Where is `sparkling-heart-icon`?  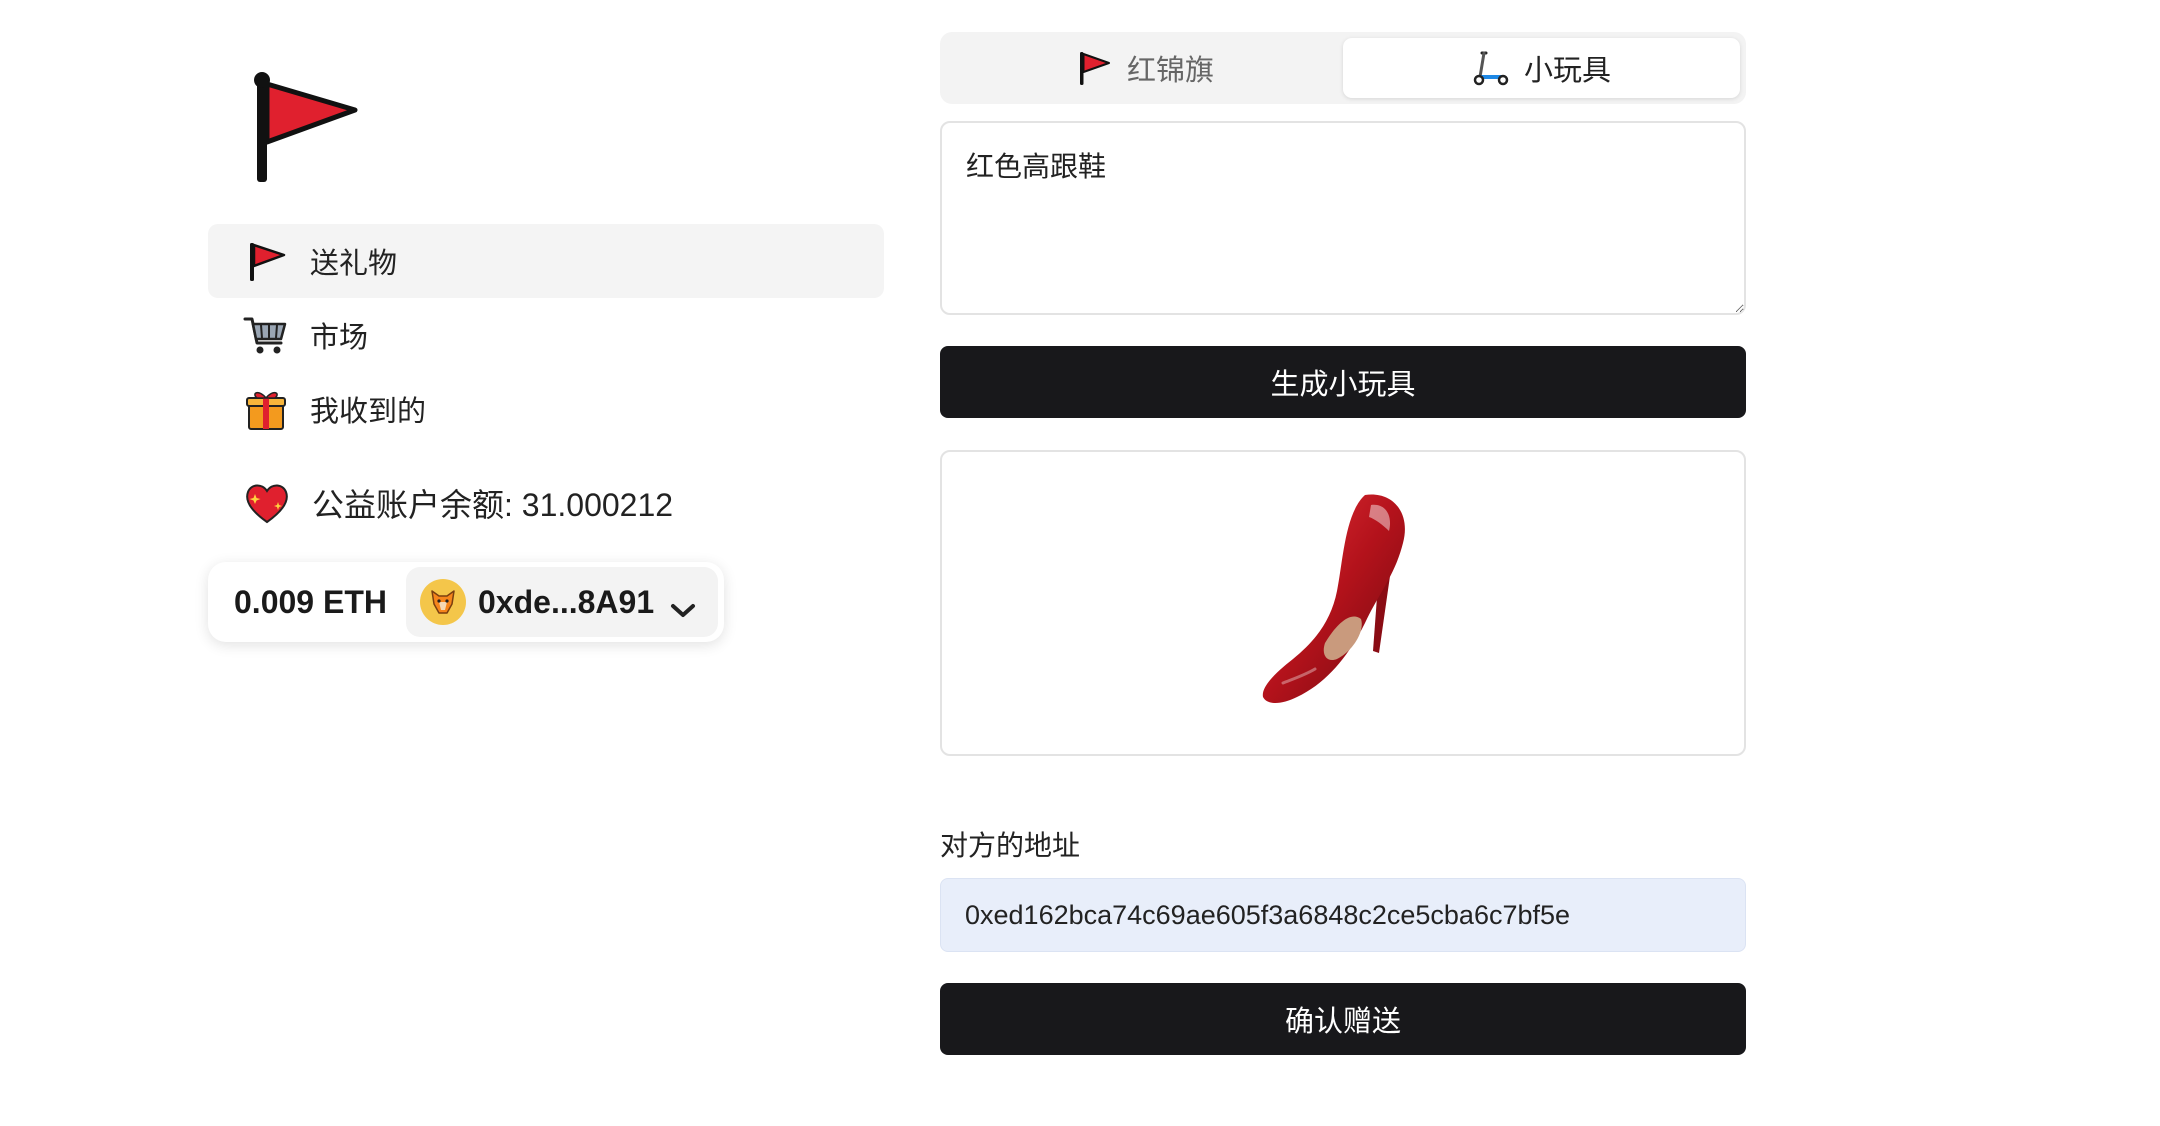 sparkling-heart-icon is located at coordinates (267, 503).